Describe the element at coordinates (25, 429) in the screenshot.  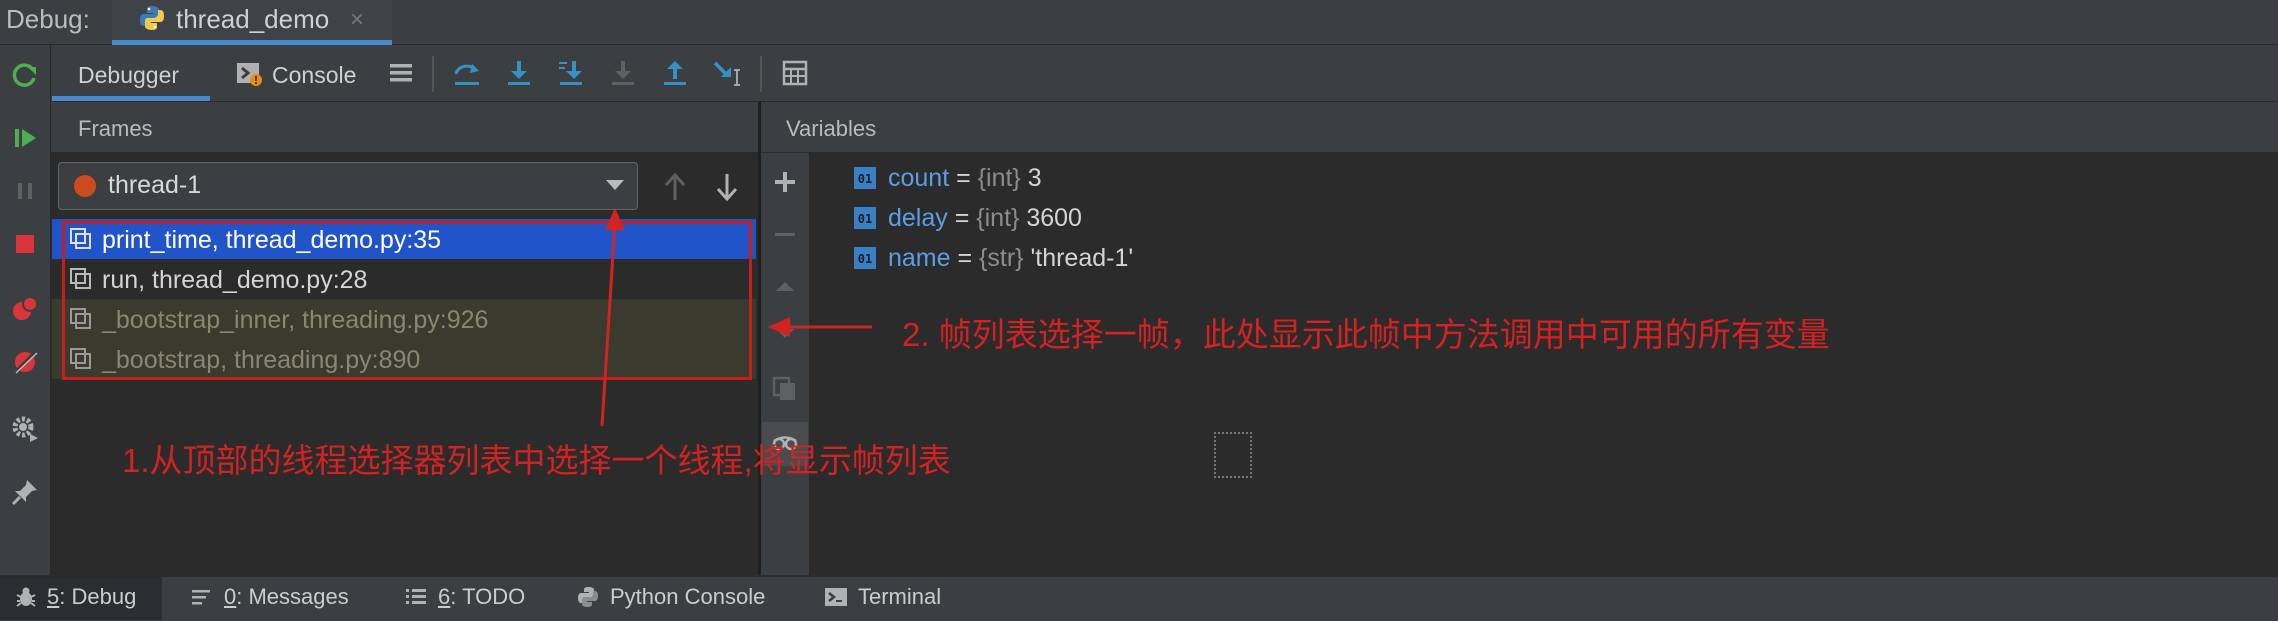
I see `settings-icon` at that location.